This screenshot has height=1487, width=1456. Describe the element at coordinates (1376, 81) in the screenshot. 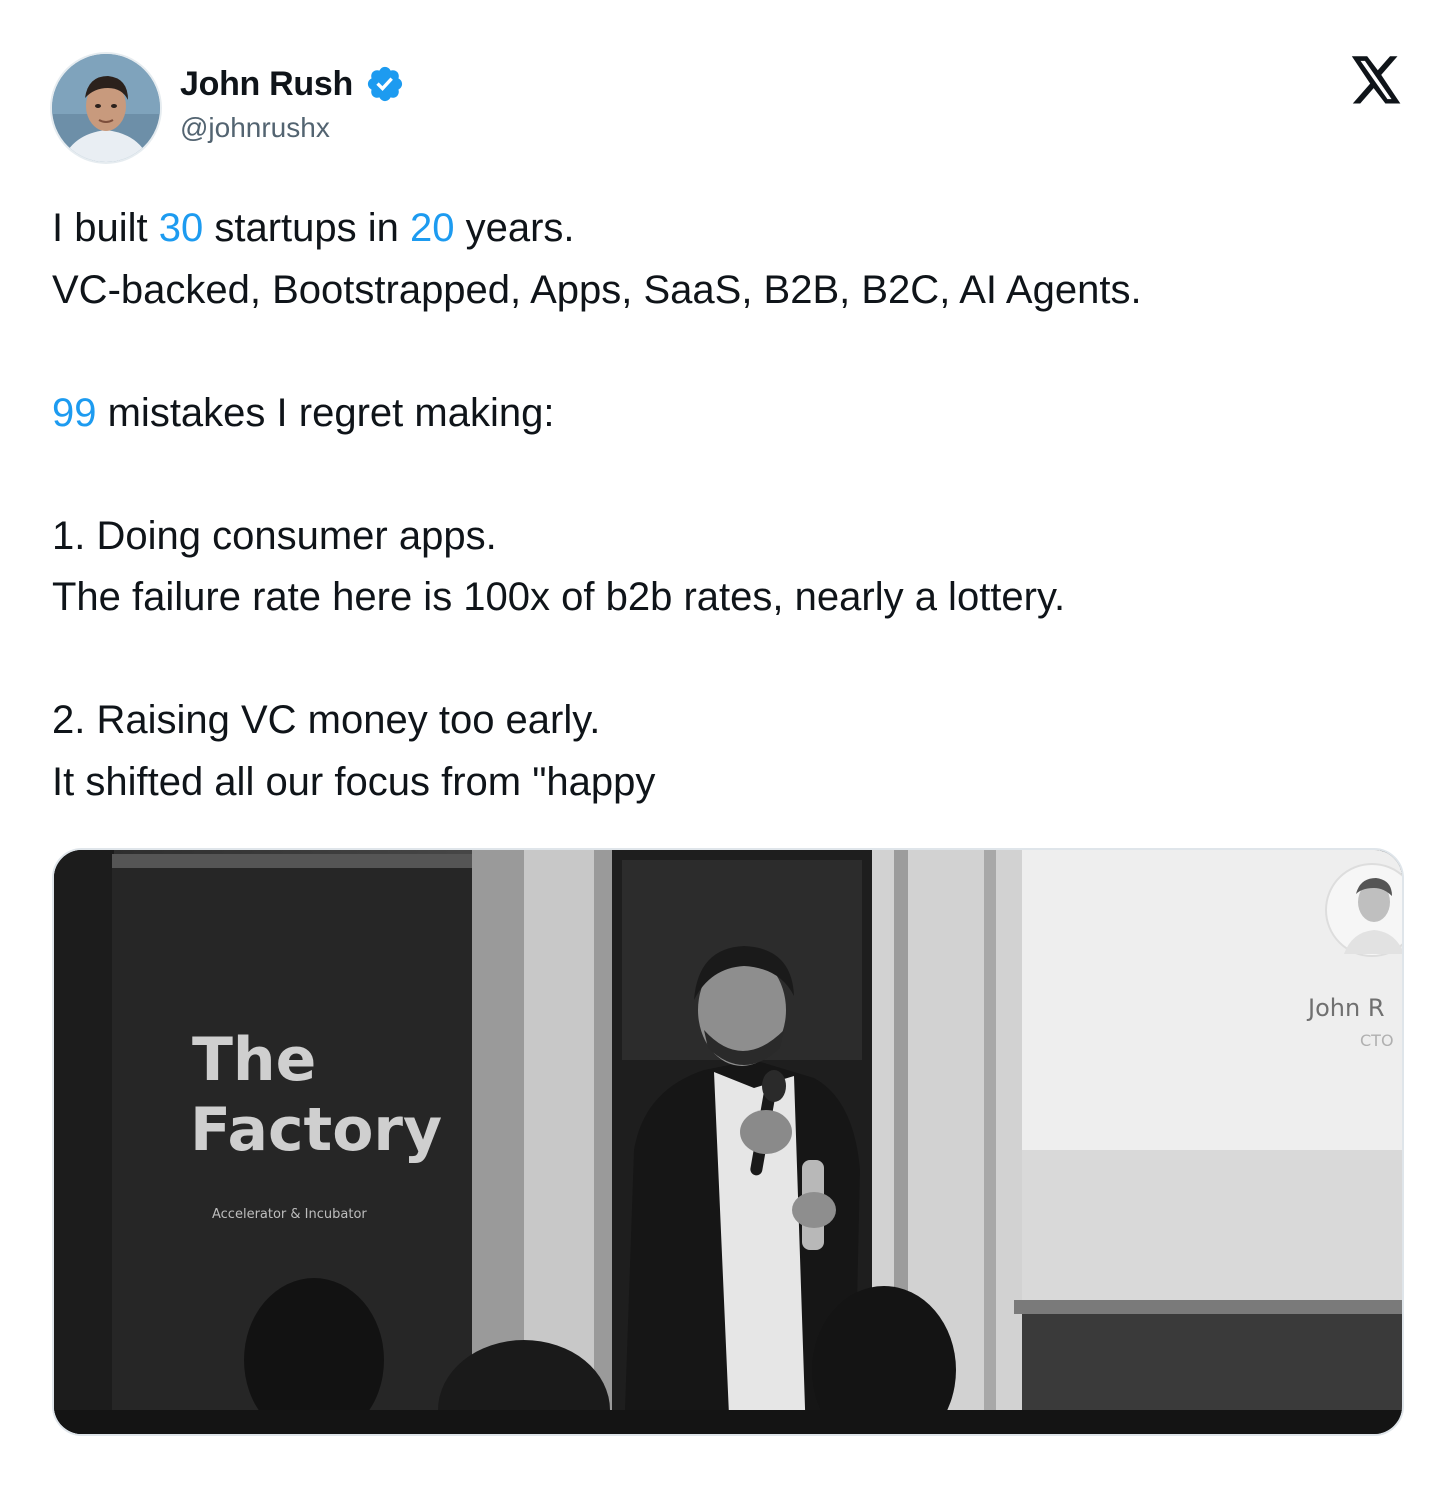

I see `x-logo-icon` at that location.